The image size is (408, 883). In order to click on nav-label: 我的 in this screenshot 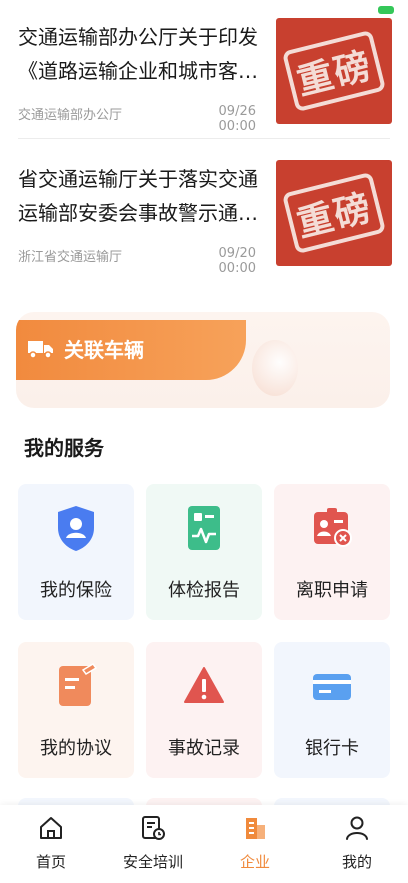, I will do `click(356, 862)`.